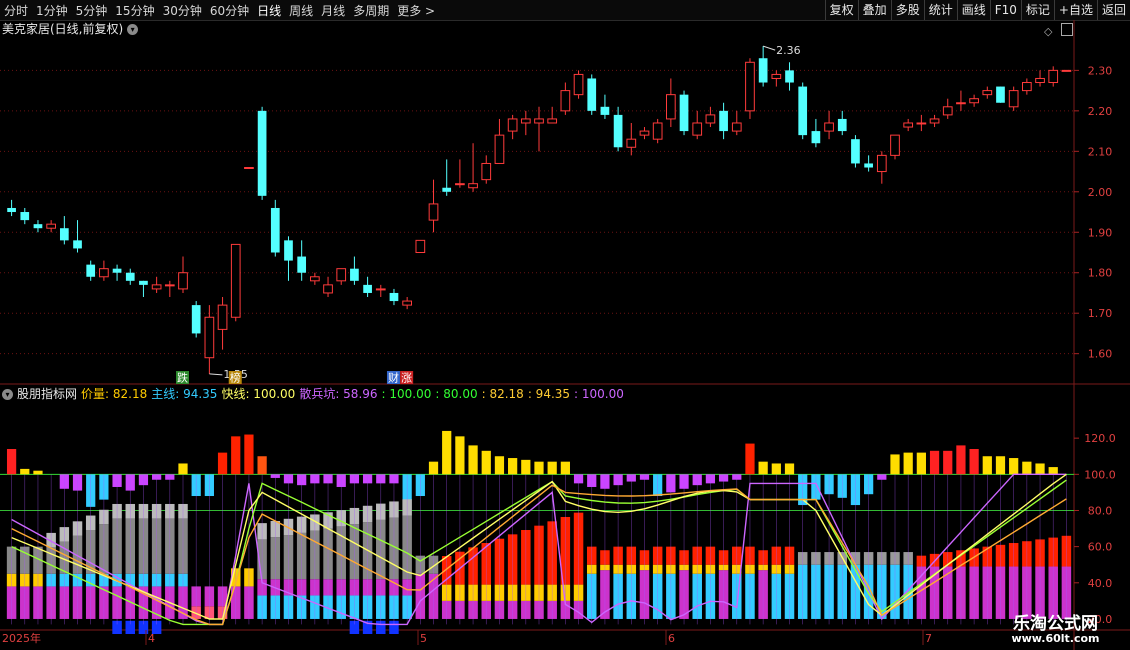  What do you see at coordinates (1100, 111) in the screenshot?
I see `price-label: 2.20` at bounding box center [1100, 111].